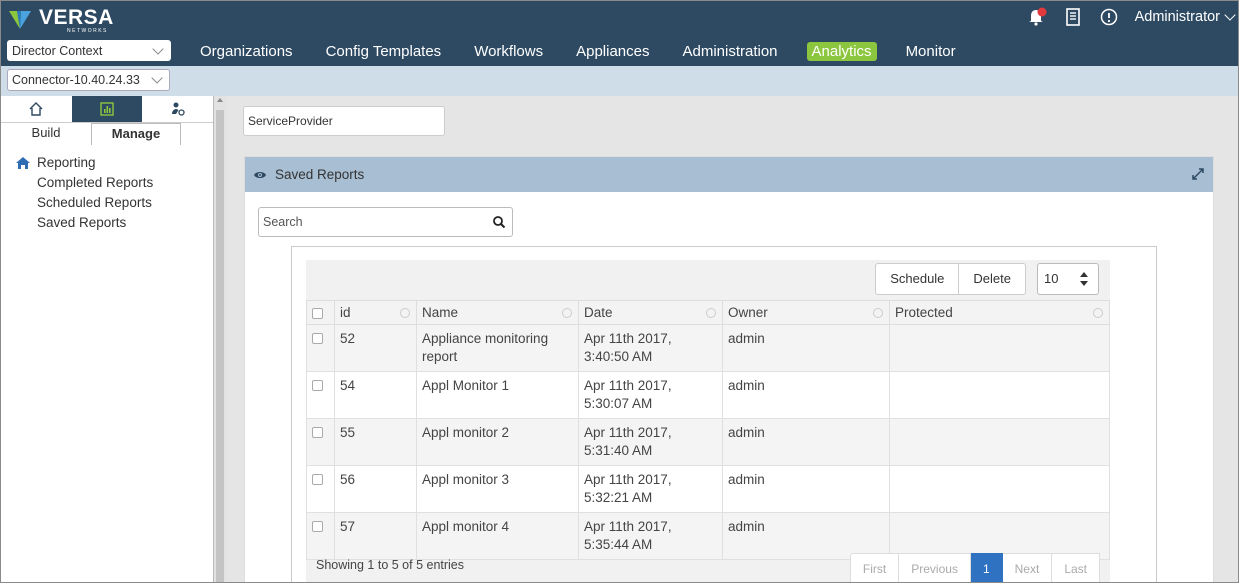 This screenshot has width=1239, height=583. I want to click on select-all-cell, so click(320, 312).